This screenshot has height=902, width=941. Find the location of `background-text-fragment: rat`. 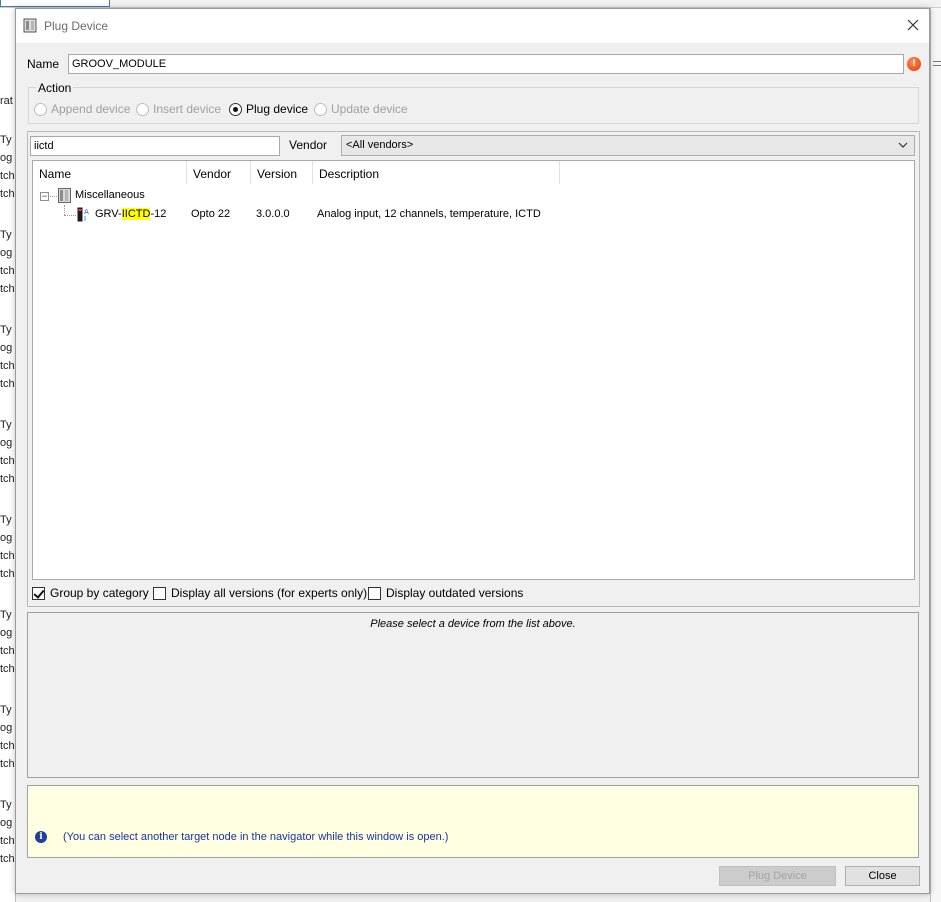

background-text-fragment: rat is located at coordinates (6, 101).